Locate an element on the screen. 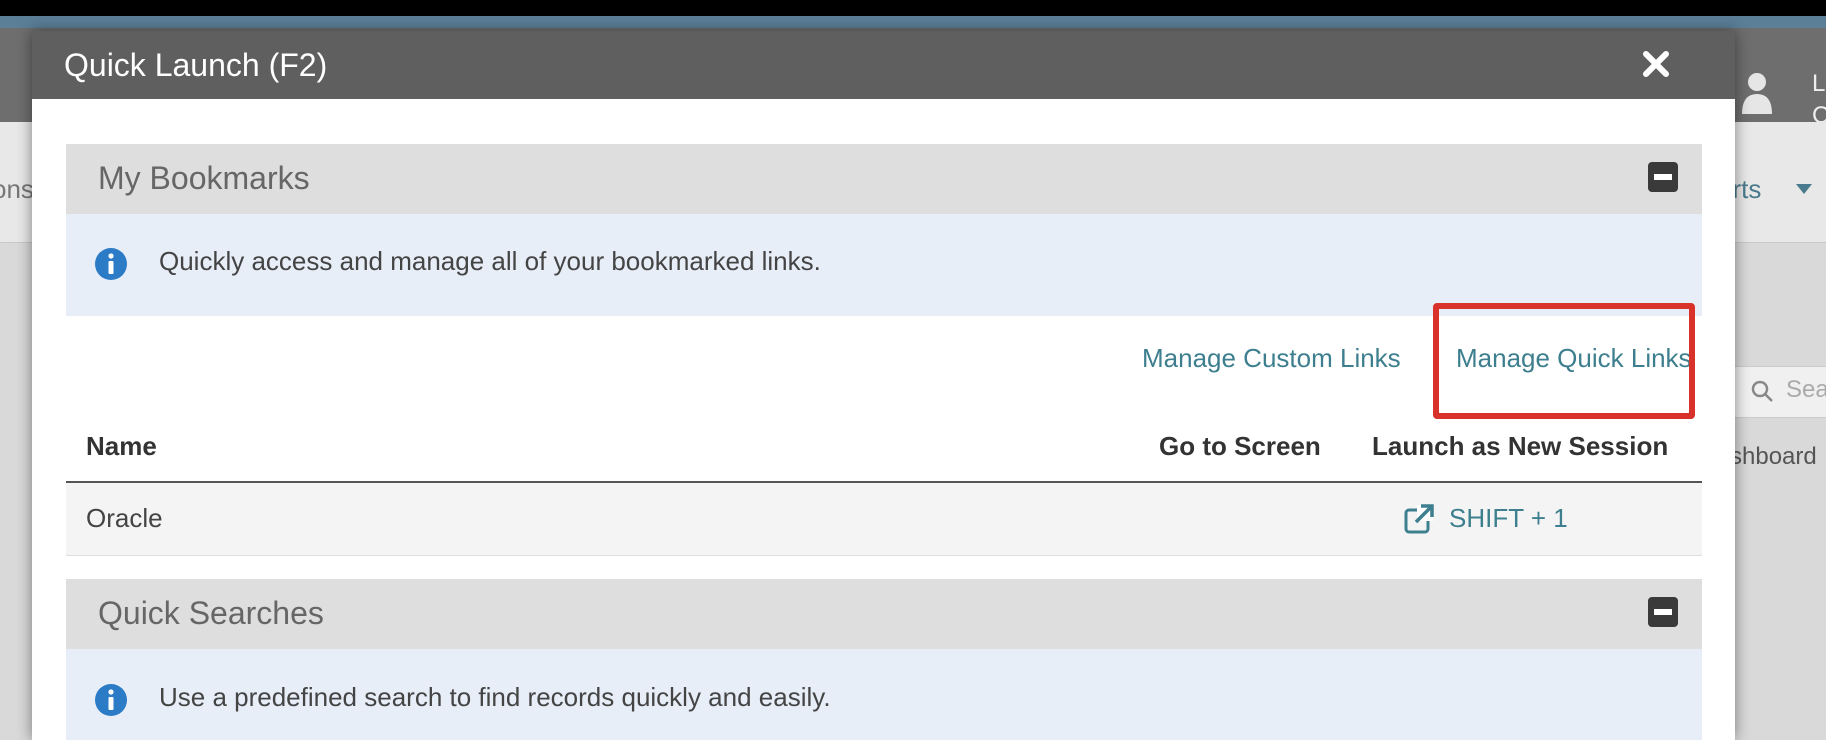 This screenshot has width=1826, height=740. collapse-quick-searches-button is located at coordinates (1663, 612).